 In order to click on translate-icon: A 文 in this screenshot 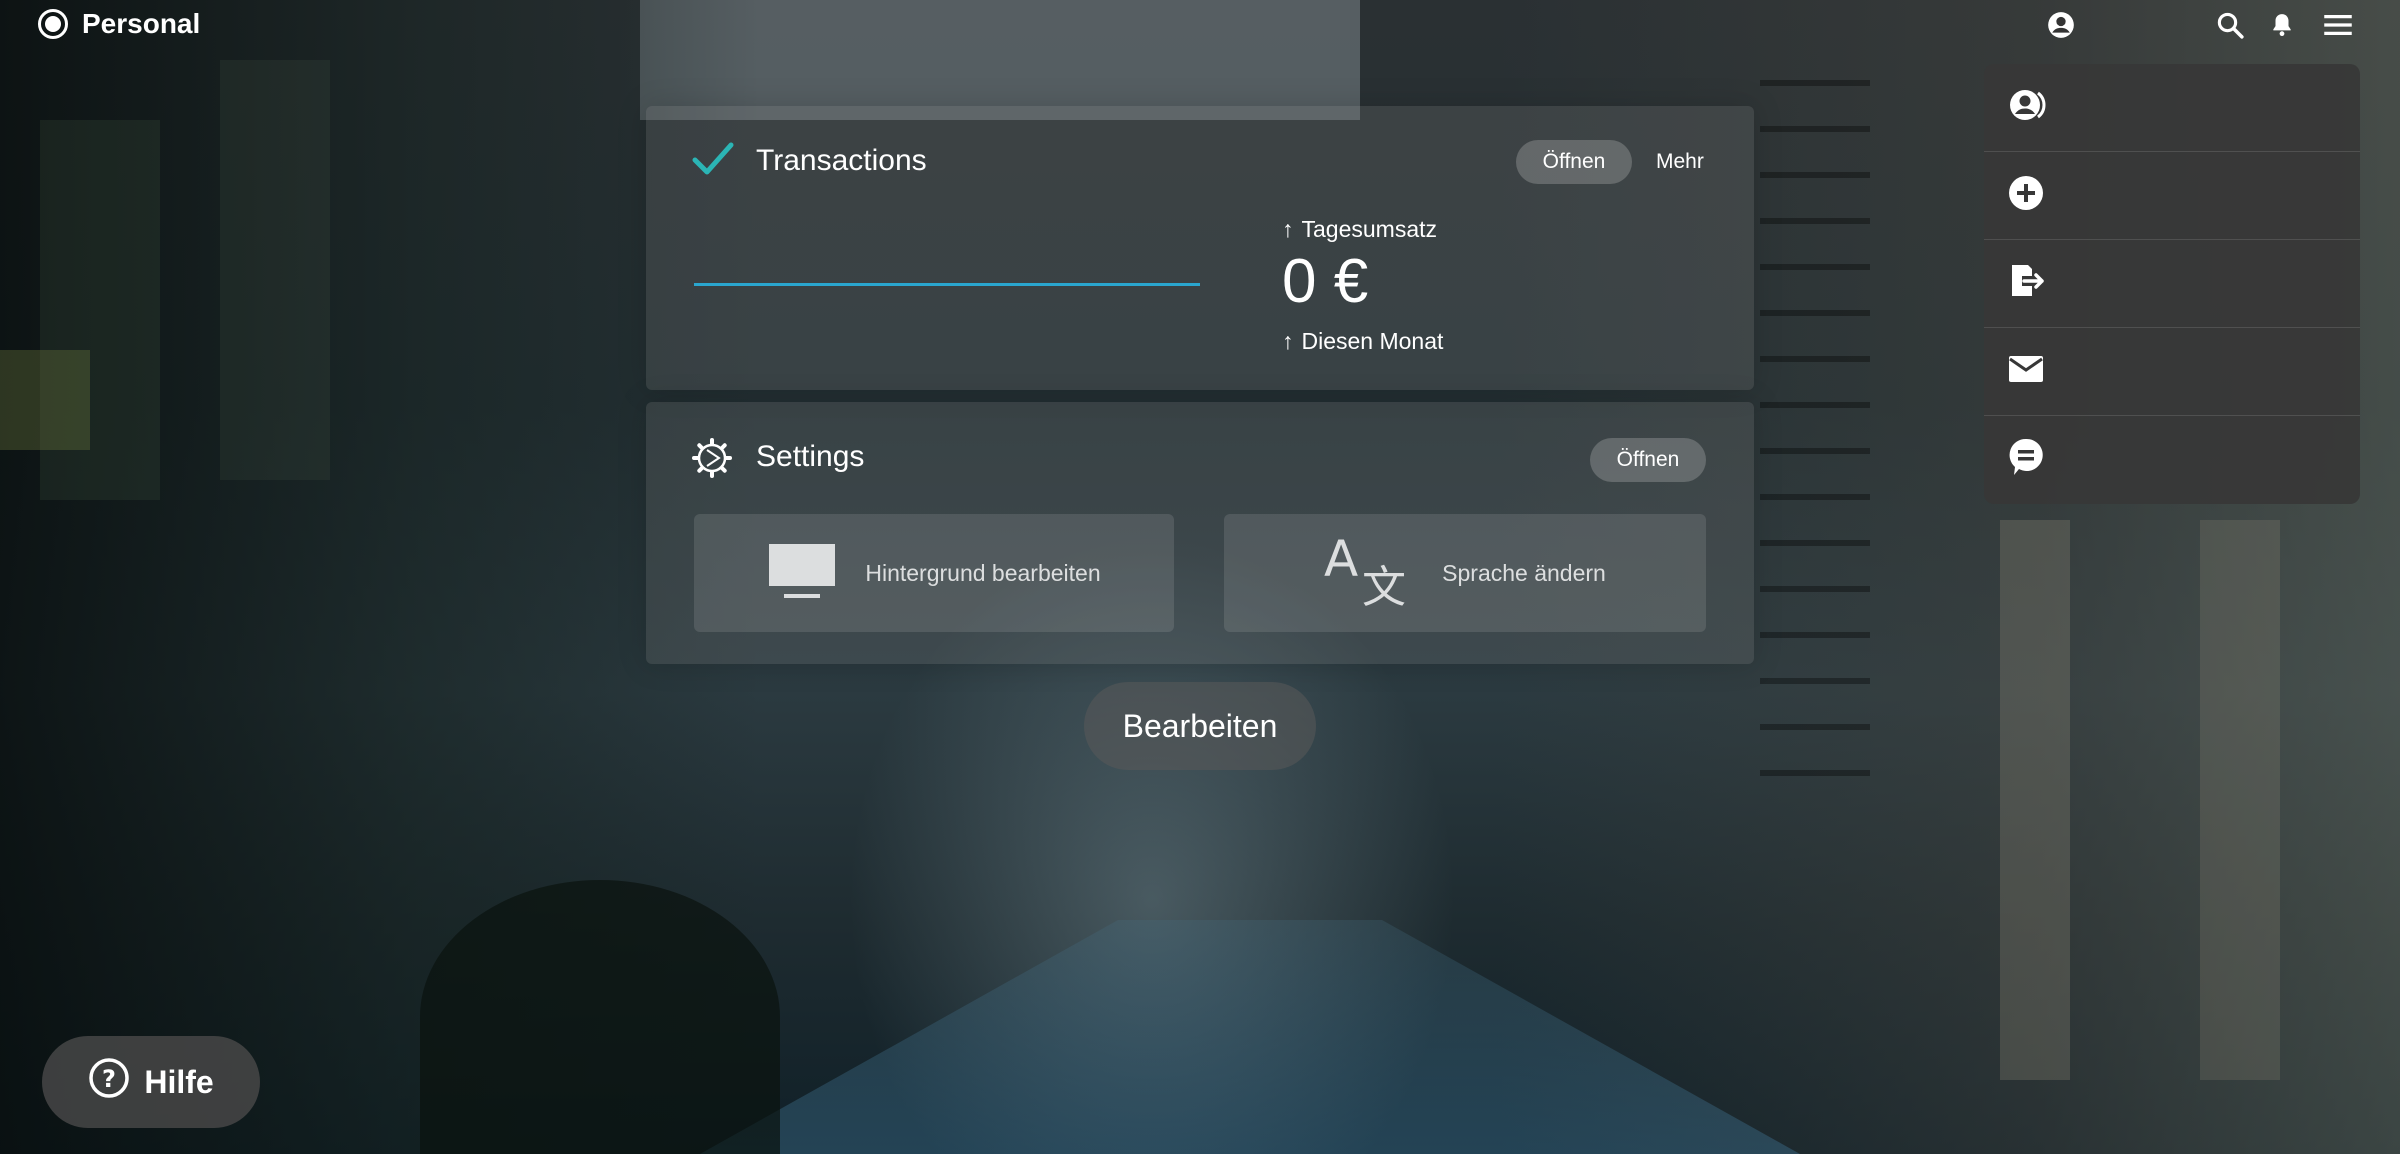, I will do `click(1369, 571)`.